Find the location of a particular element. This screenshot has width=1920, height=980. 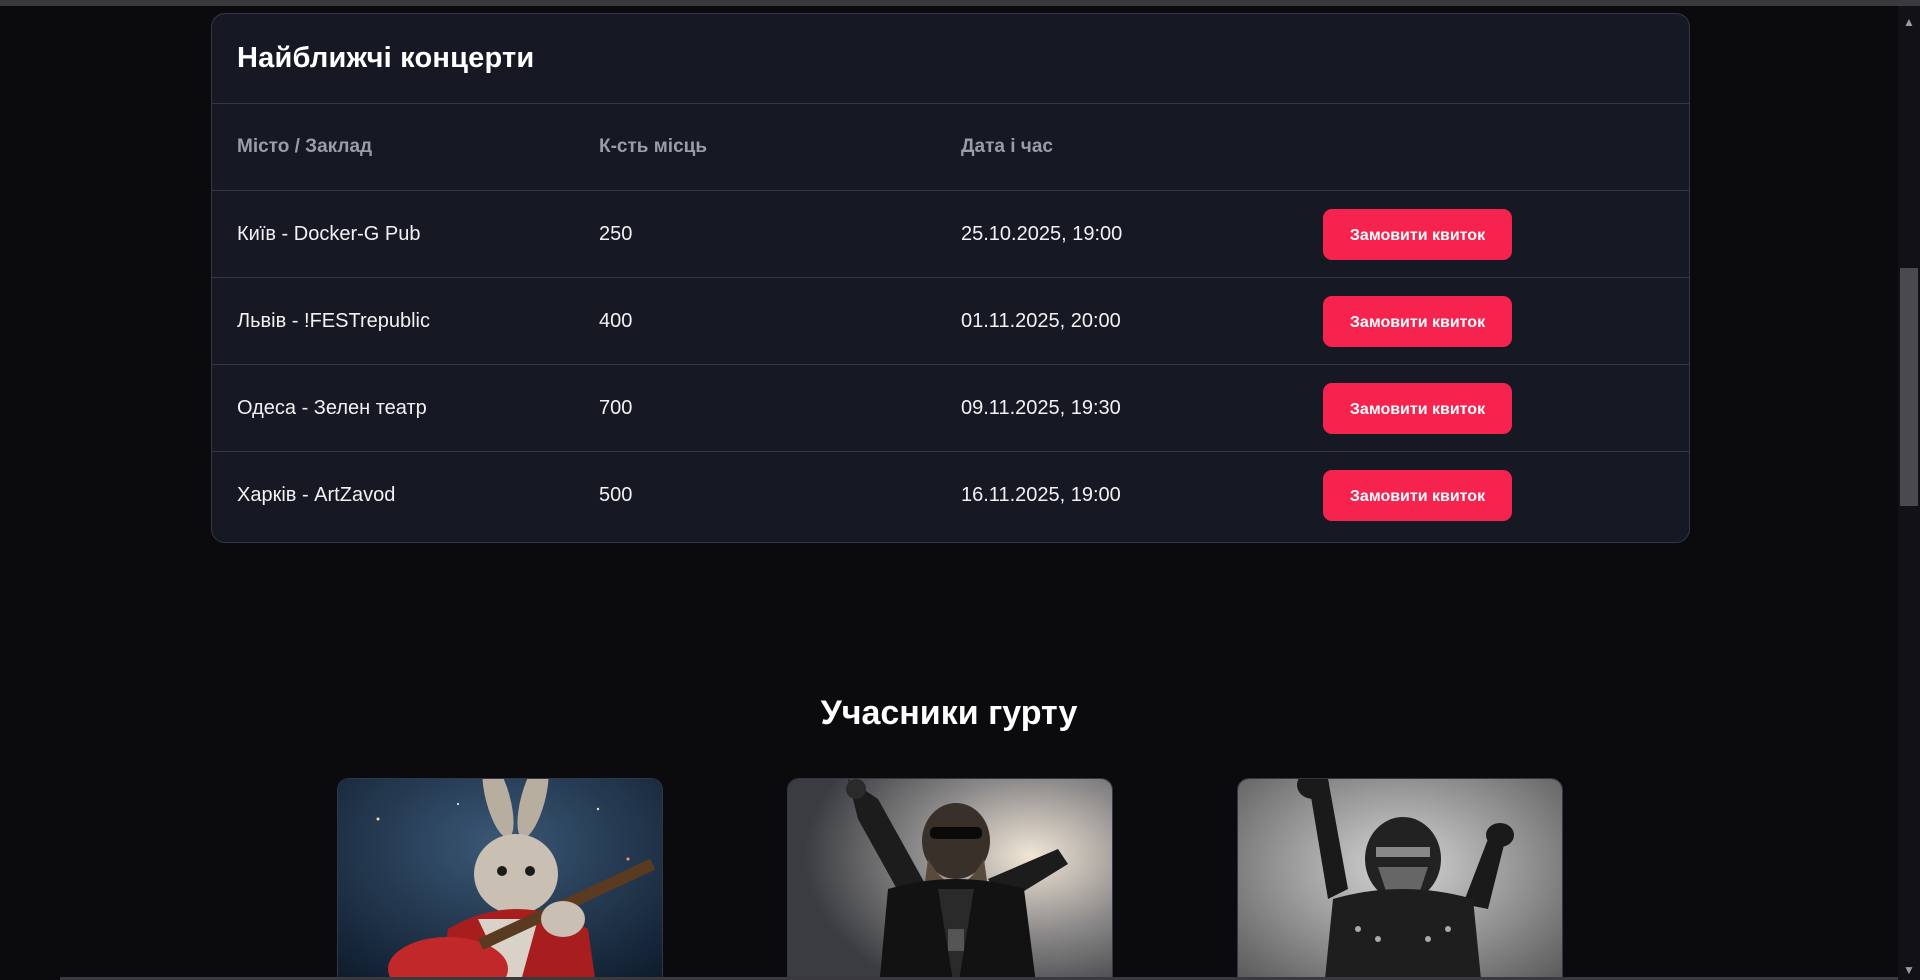

vertical-scrollbar: ▲ ▼ is located at coordinates (1909, 493).